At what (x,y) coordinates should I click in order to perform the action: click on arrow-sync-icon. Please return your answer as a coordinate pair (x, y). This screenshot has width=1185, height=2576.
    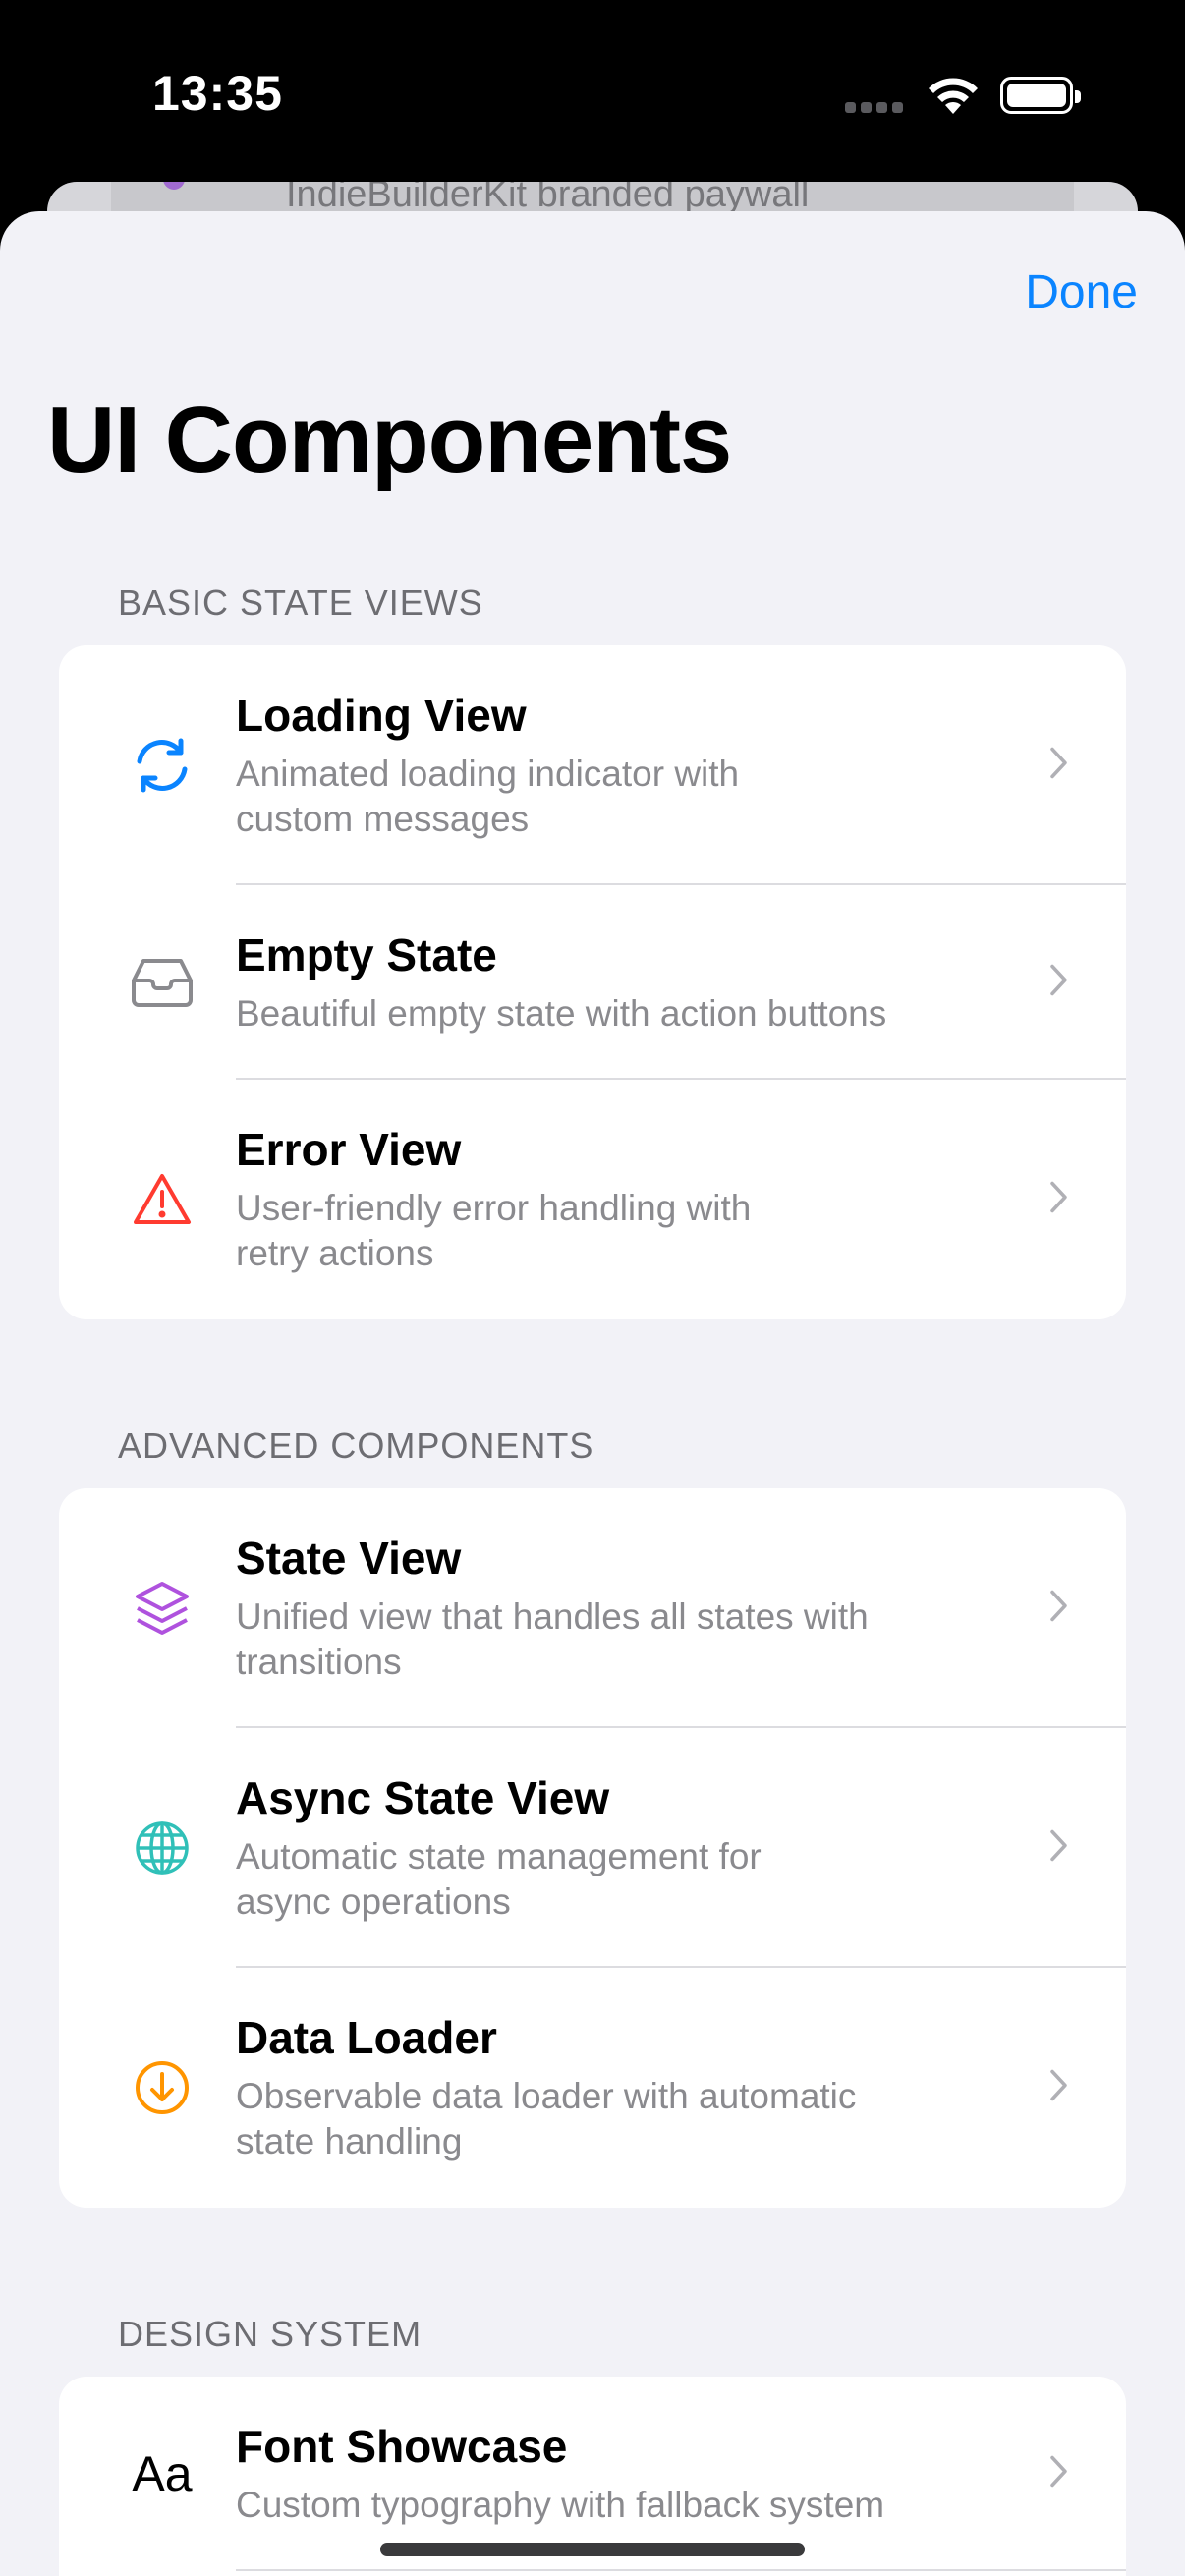
    Looking at the image, I should click on (163, 765).